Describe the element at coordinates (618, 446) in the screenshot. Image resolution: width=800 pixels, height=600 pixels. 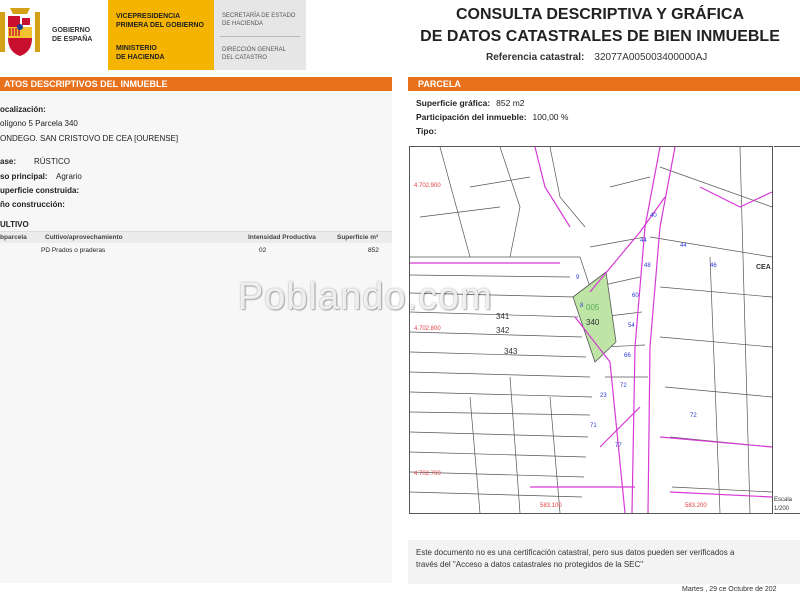
I see `map-point-label: 77` at that location.